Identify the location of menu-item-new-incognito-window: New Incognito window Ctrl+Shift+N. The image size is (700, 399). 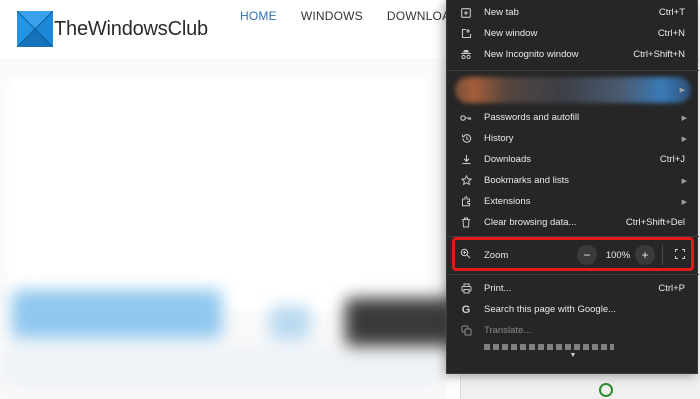
(573, 54).